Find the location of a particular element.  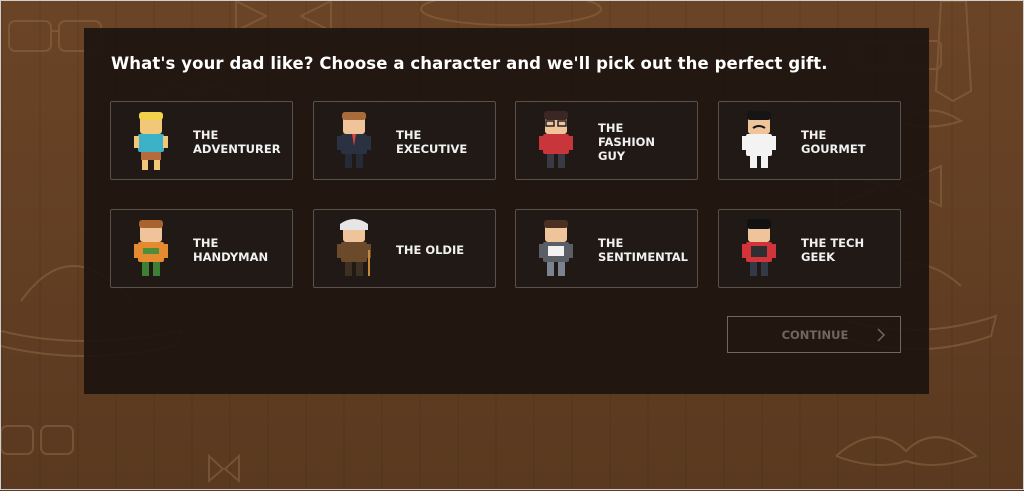

oldie-avatar-icon is located at coordinates (354, 247).